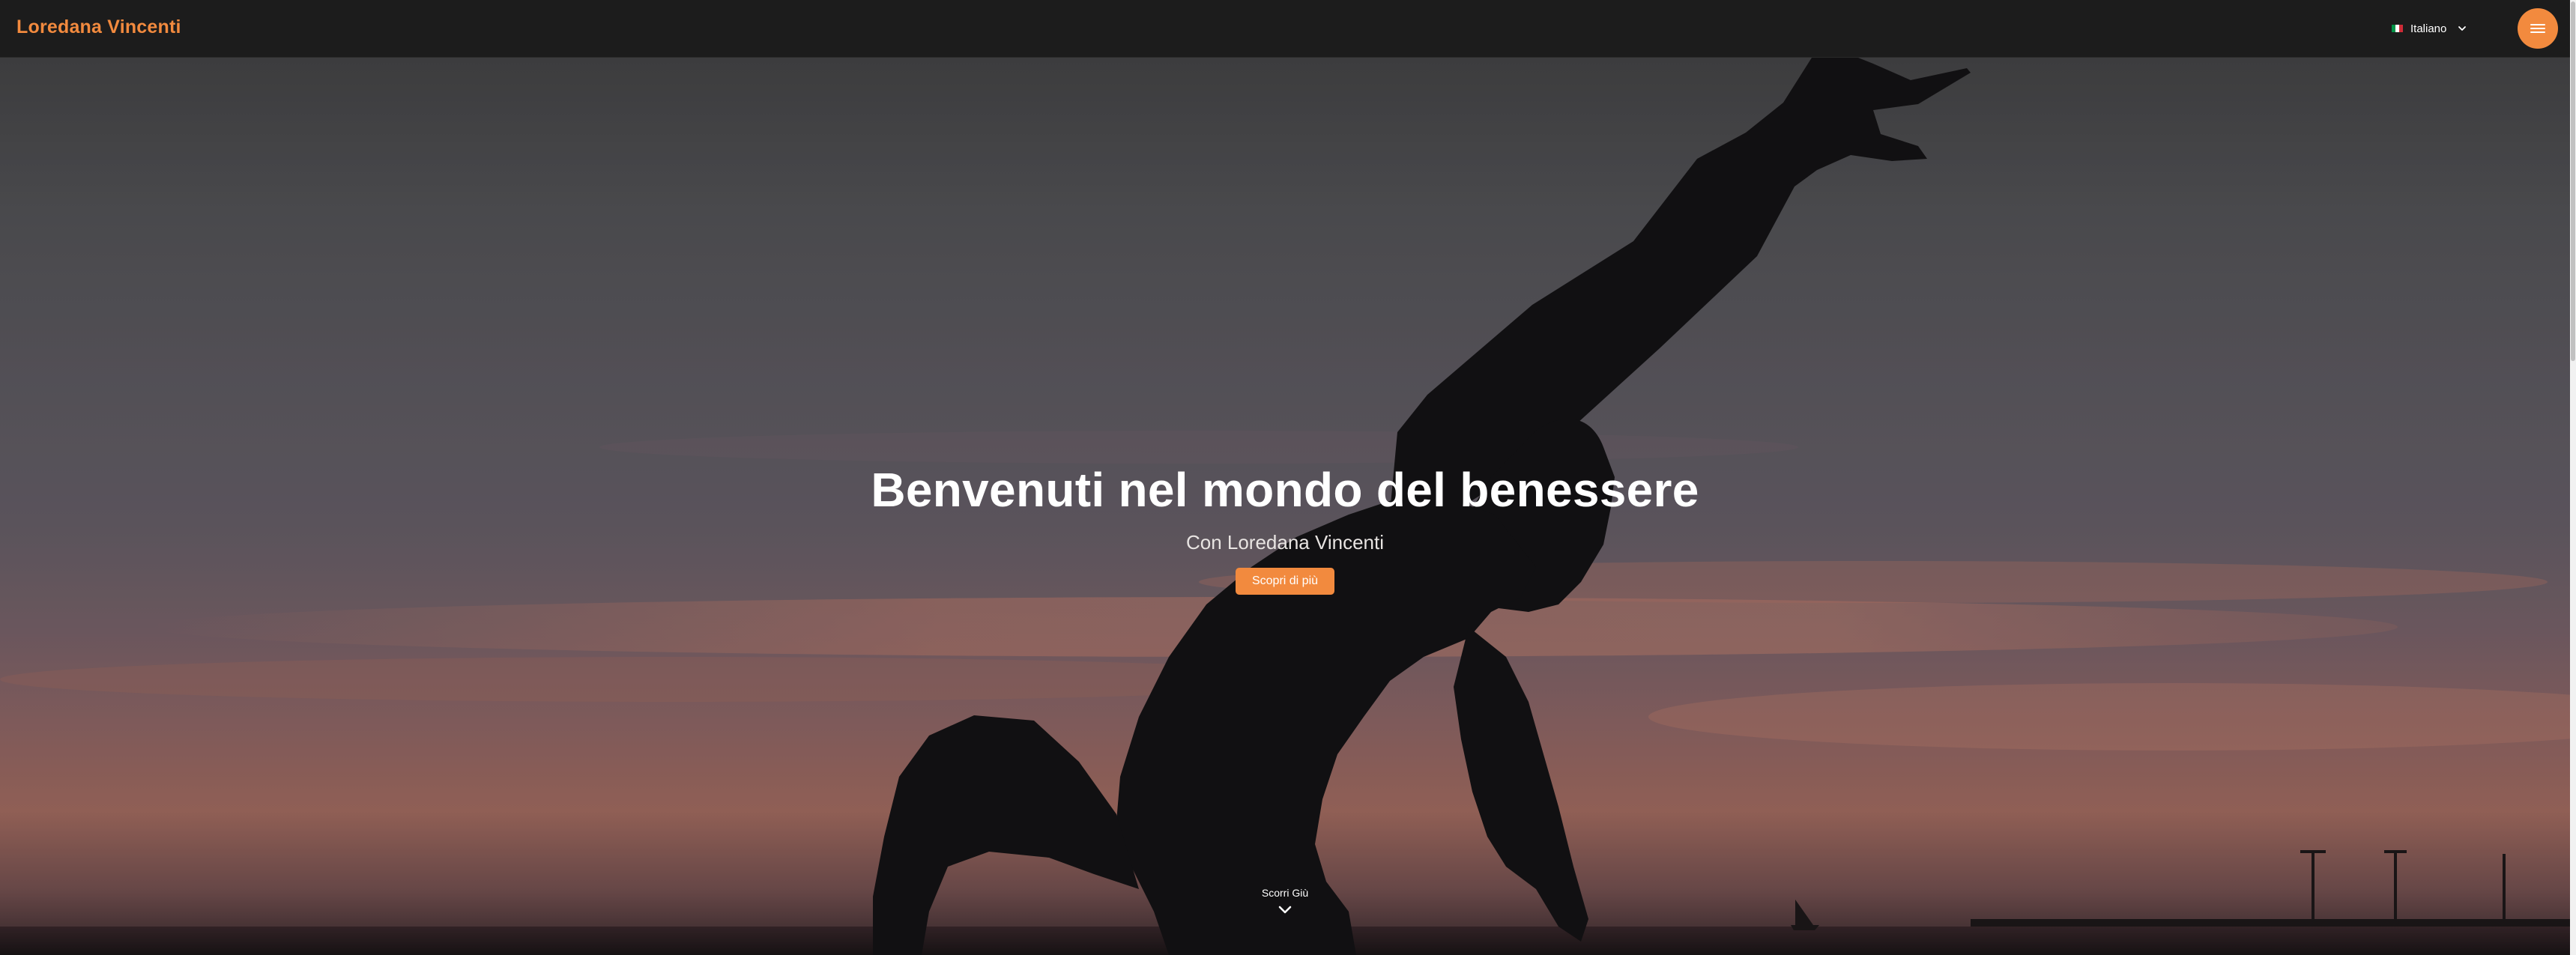 The image size is (2576, 955). Describe the element at coordinates (2397, 28) in the screenshot. I see `italian-flag-icon` at that location.